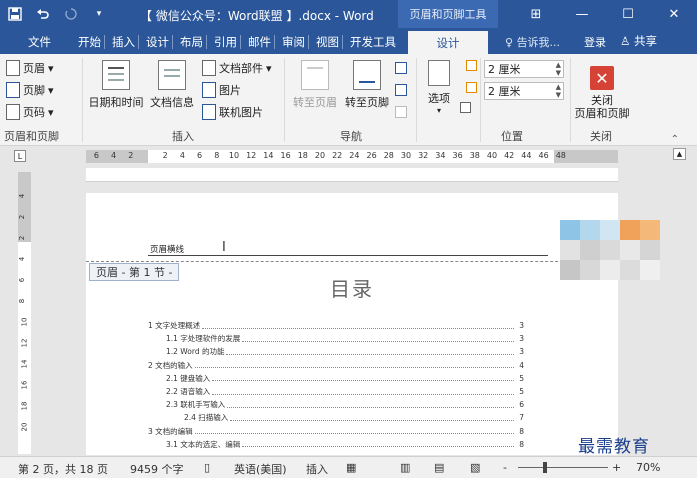  I want to click on toc-page-number: 5, so click(521, 392).